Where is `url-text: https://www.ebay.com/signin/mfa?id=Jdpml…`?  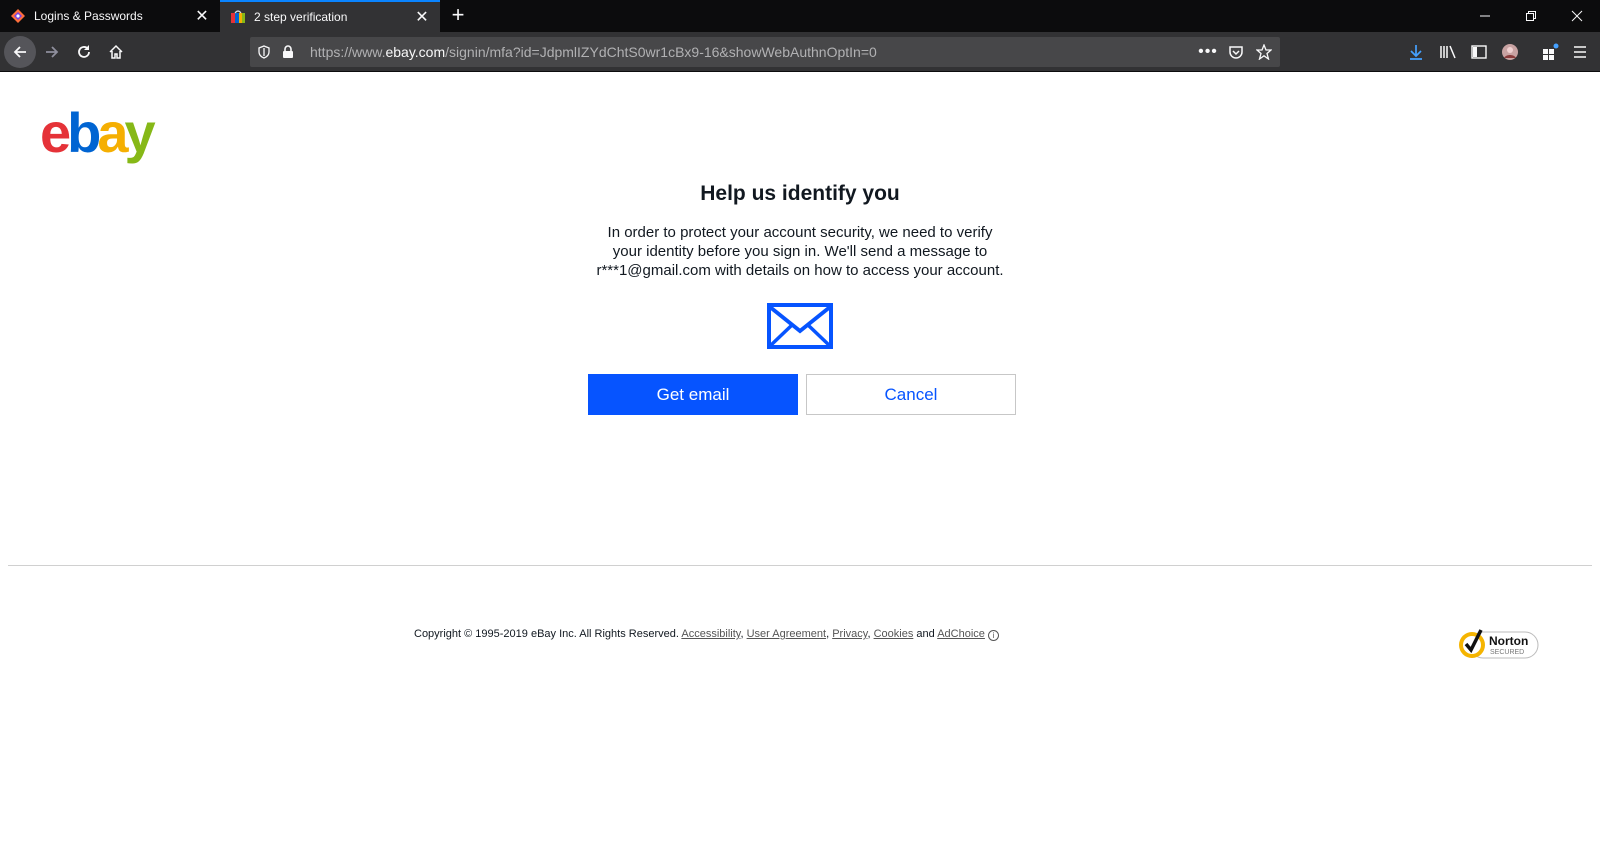 url-text: https://www.ebay.com/signin/mfa?id=Jdpml… is located at coordinates (593, 52).